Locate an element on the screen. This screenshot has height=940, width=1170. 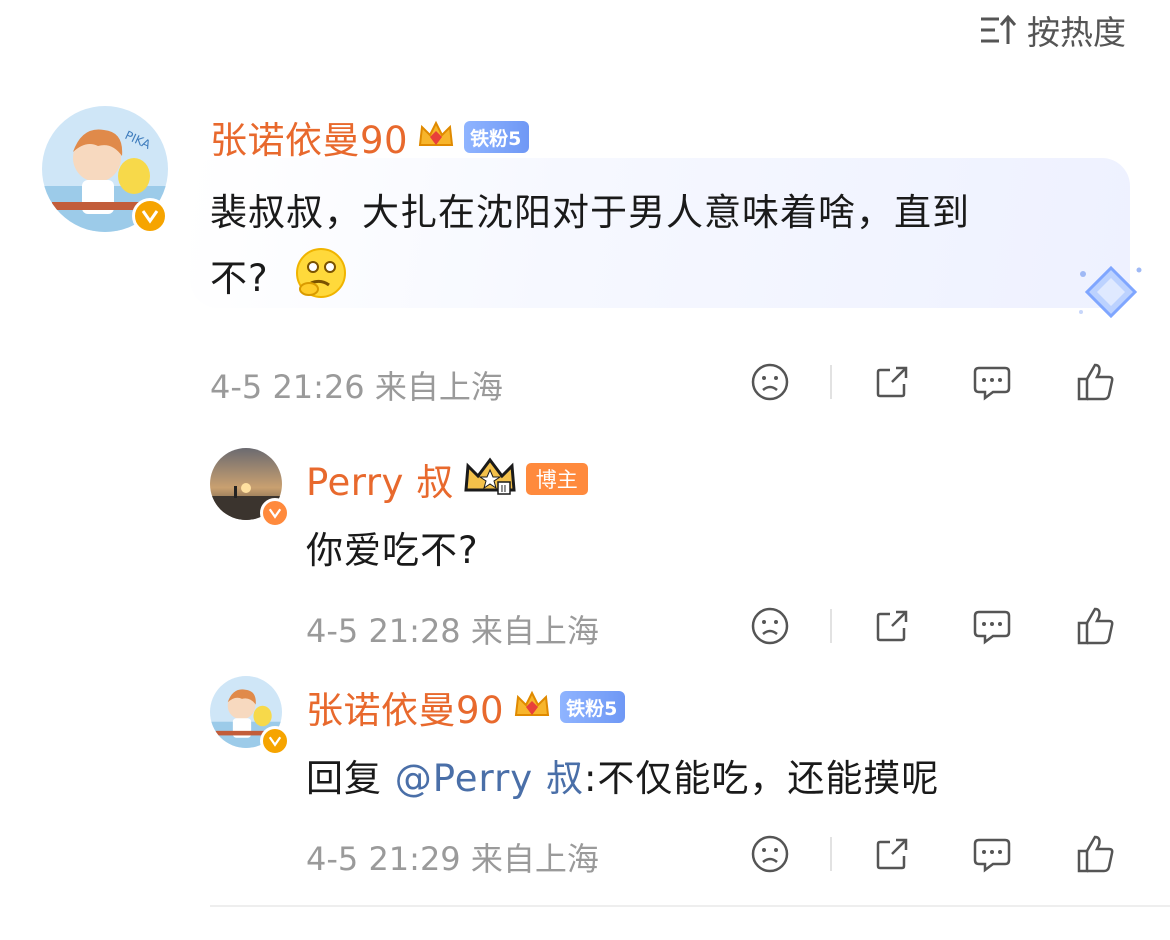
comment-meta: 4-5 21:29 来自上海 is located at coordinates (452, 859).